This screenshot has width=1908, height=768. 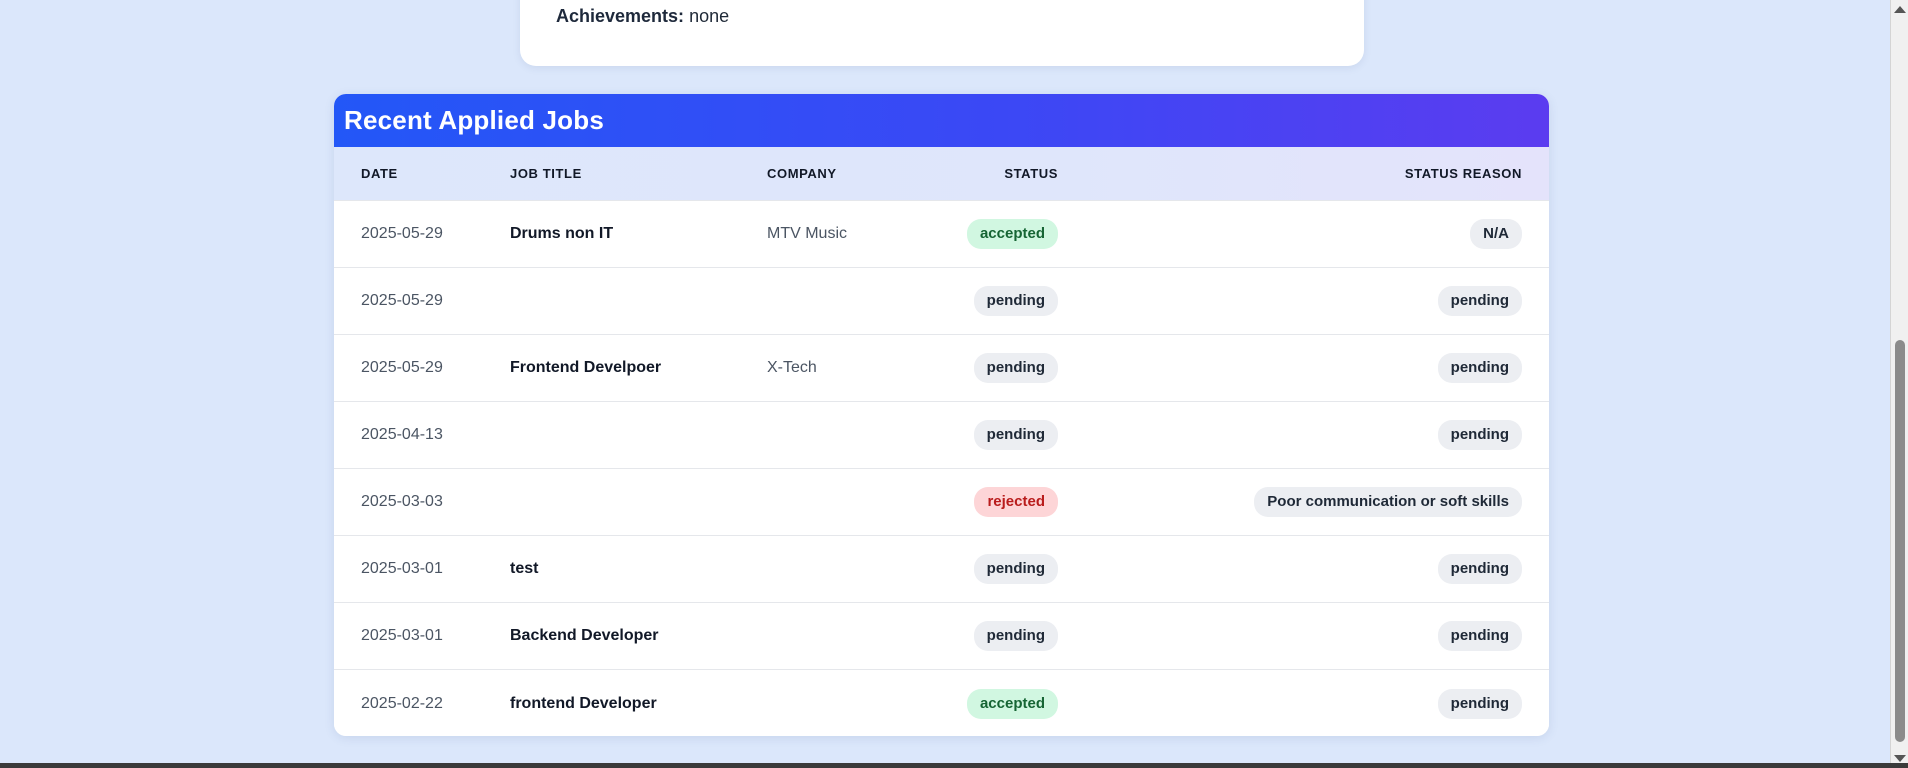 I want to click on column-header-date: Date, so click(x=379, y=173).